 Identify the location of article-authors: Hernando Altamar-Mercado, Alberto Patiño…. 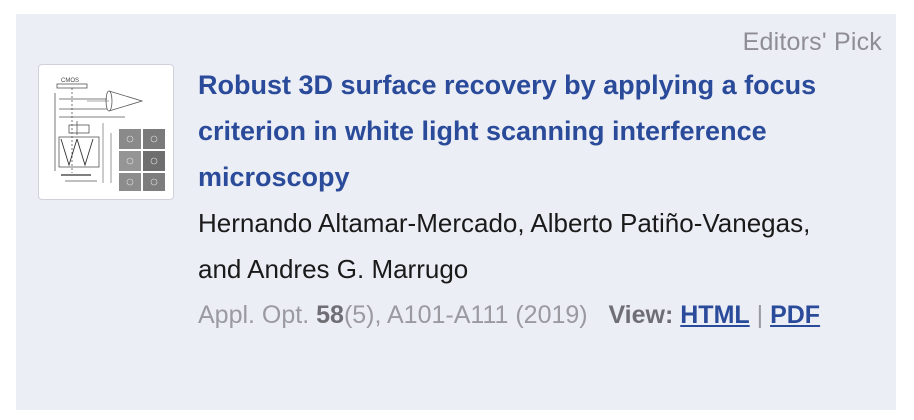
(504, 246).